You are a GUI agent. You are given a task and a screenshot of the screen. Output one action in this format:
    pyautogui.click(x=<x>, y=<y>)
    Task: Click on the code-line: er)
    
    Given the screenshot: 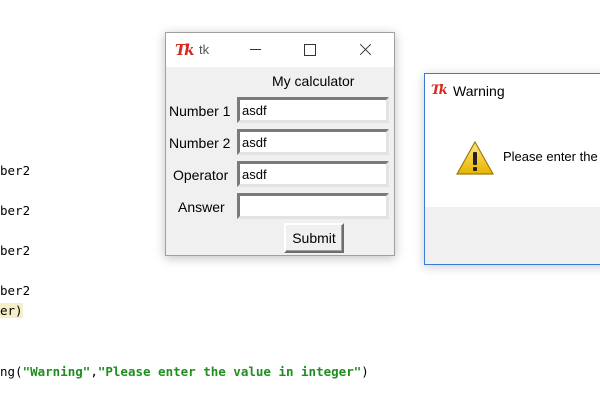 What is the action you would take?
    pyautogui.click(x=11, y=311)
    